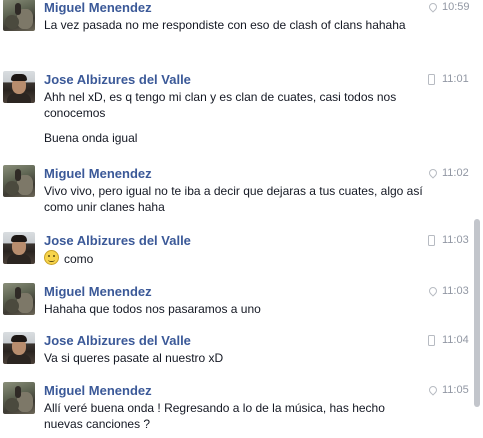  I want to click on time-label: 11:05, so click(455, 390).